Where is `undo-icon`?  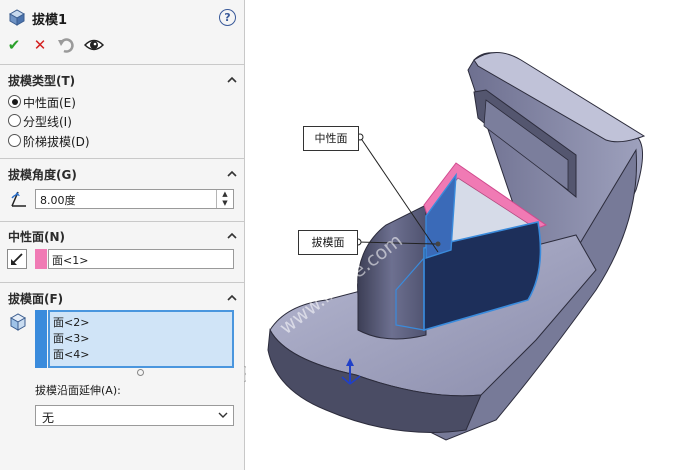 undo-icon is located at coordinates (66, 45).